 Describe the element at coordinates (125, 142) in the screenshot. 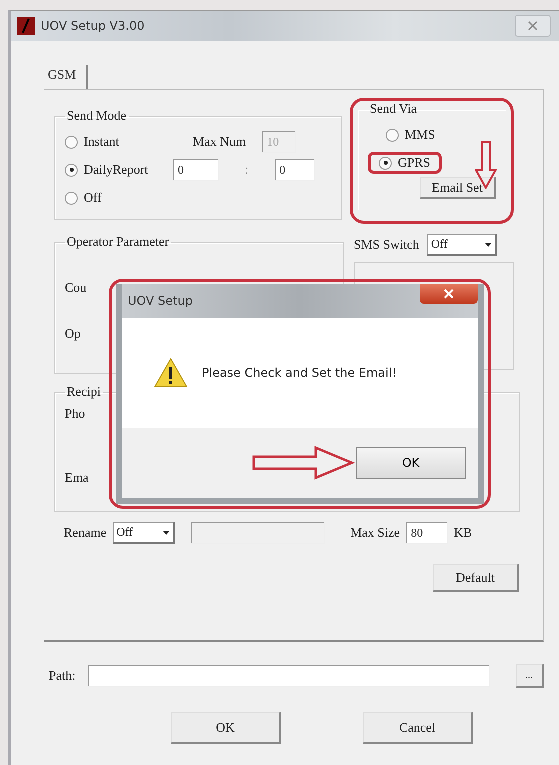

I see `radio-option: Instant` at that location.